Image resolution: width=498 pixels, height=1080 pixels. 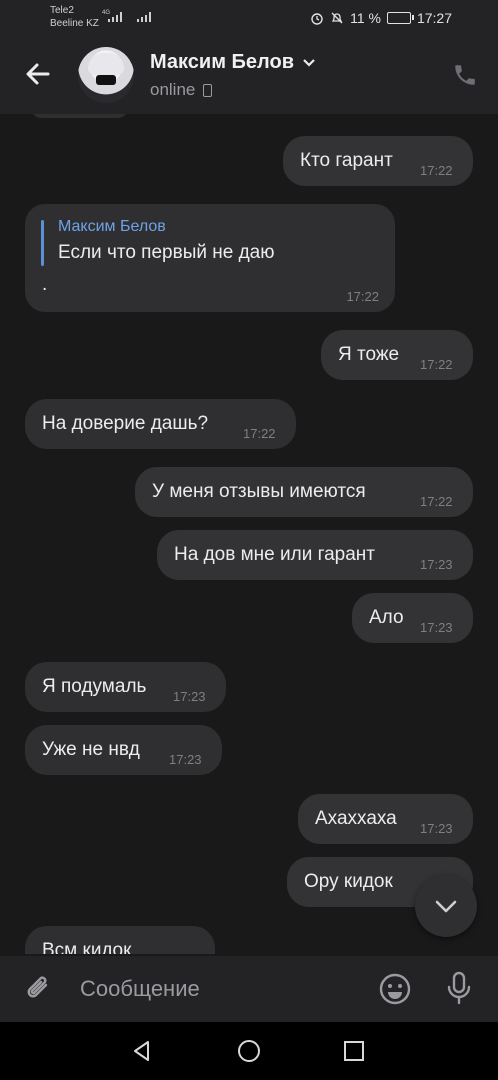 I want to click on phone-call-icon, so click(x=465, y=75).